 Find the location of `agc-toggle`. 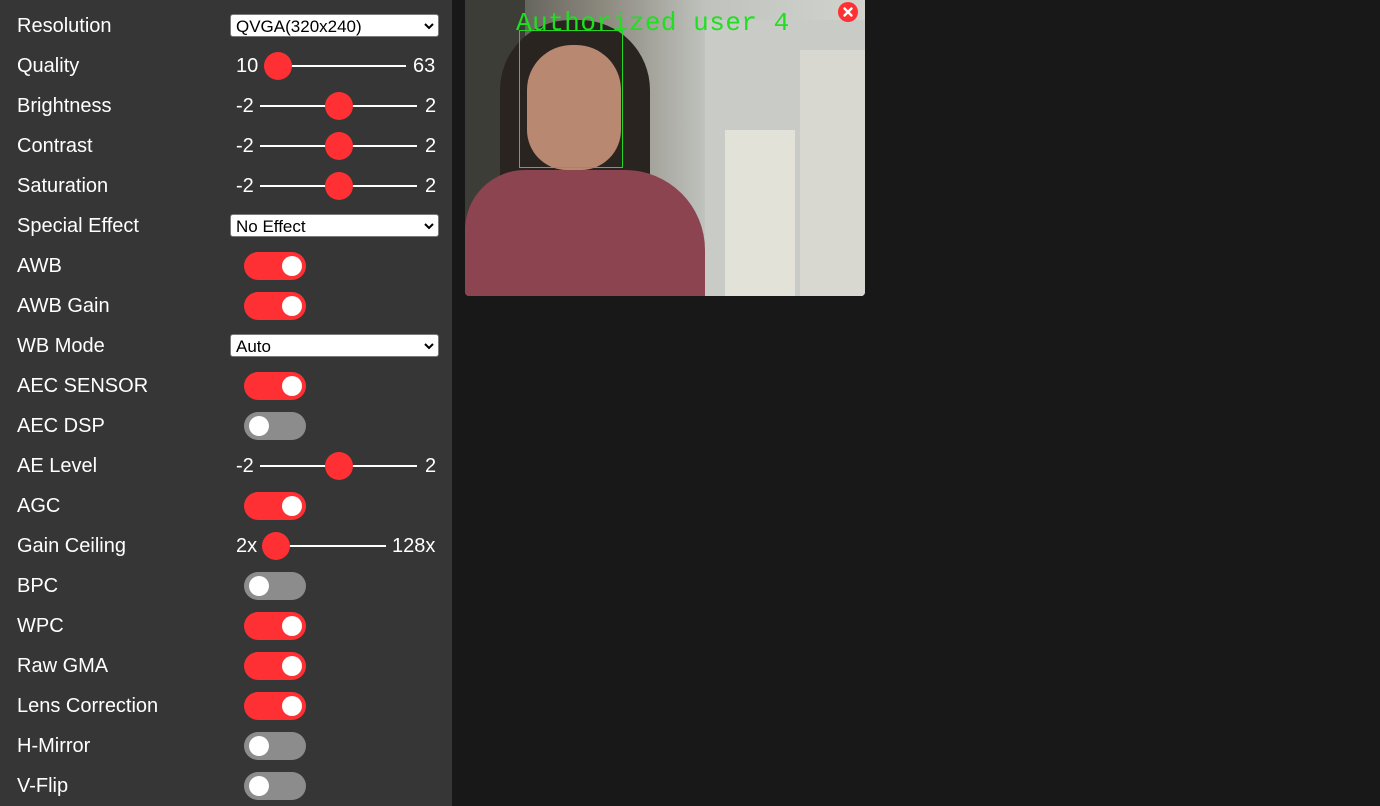

agc-toggle is located at coordinates (275, 506).